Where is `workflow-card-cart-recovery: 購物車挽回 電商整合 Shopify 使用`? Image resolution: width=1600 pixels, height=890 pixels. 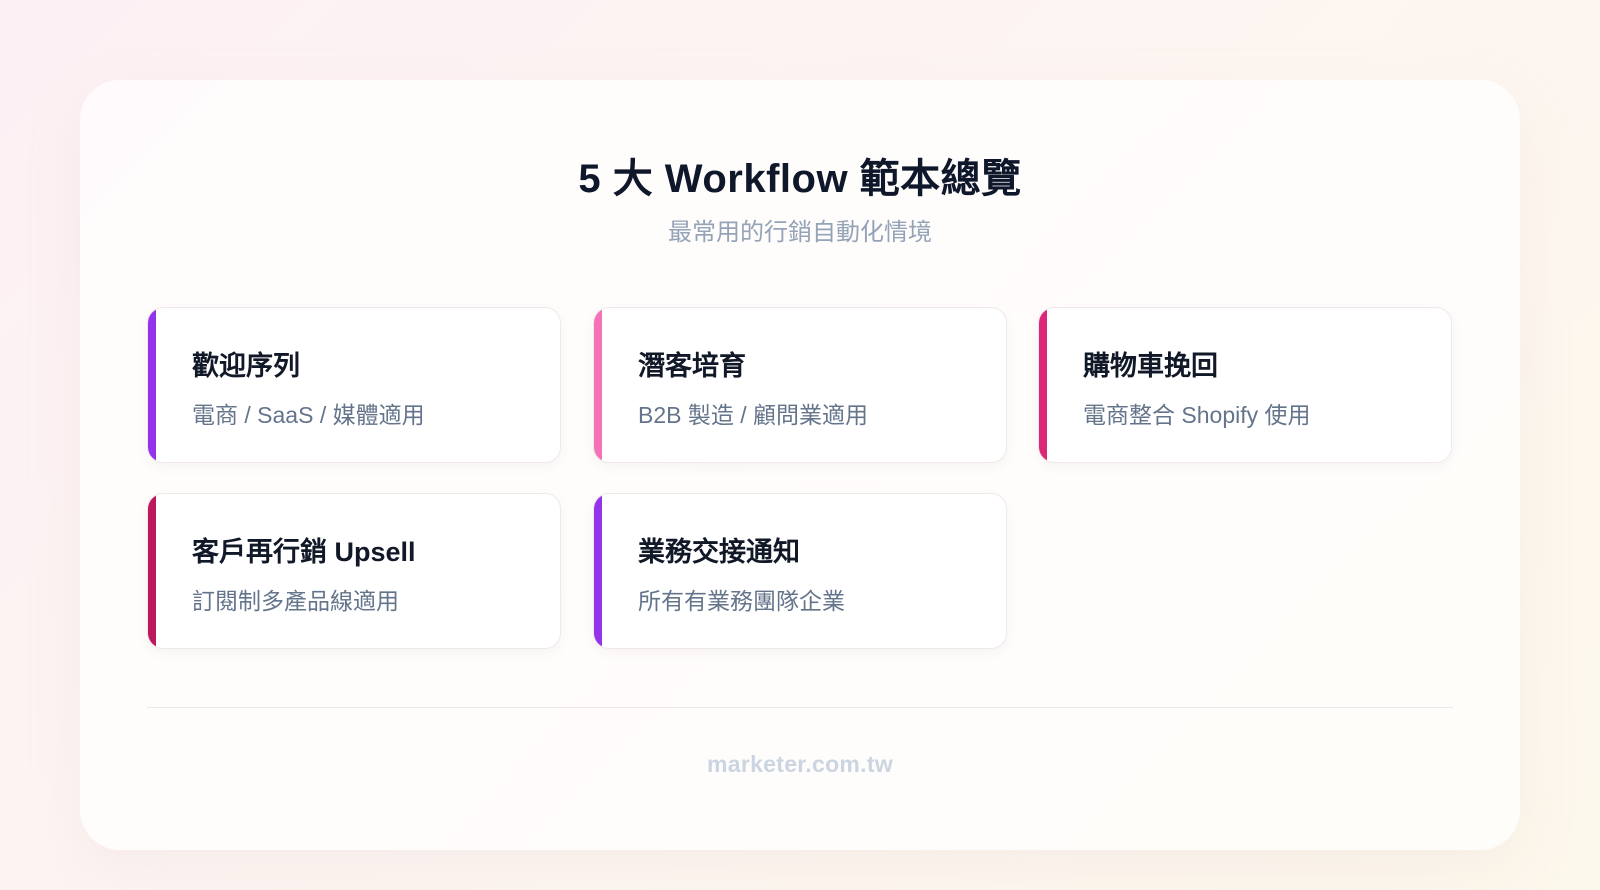 workflow-card-cart-recovery: 購物車挽回 電商整合 Shopify 使用 is located at coordinates (1245, 385).